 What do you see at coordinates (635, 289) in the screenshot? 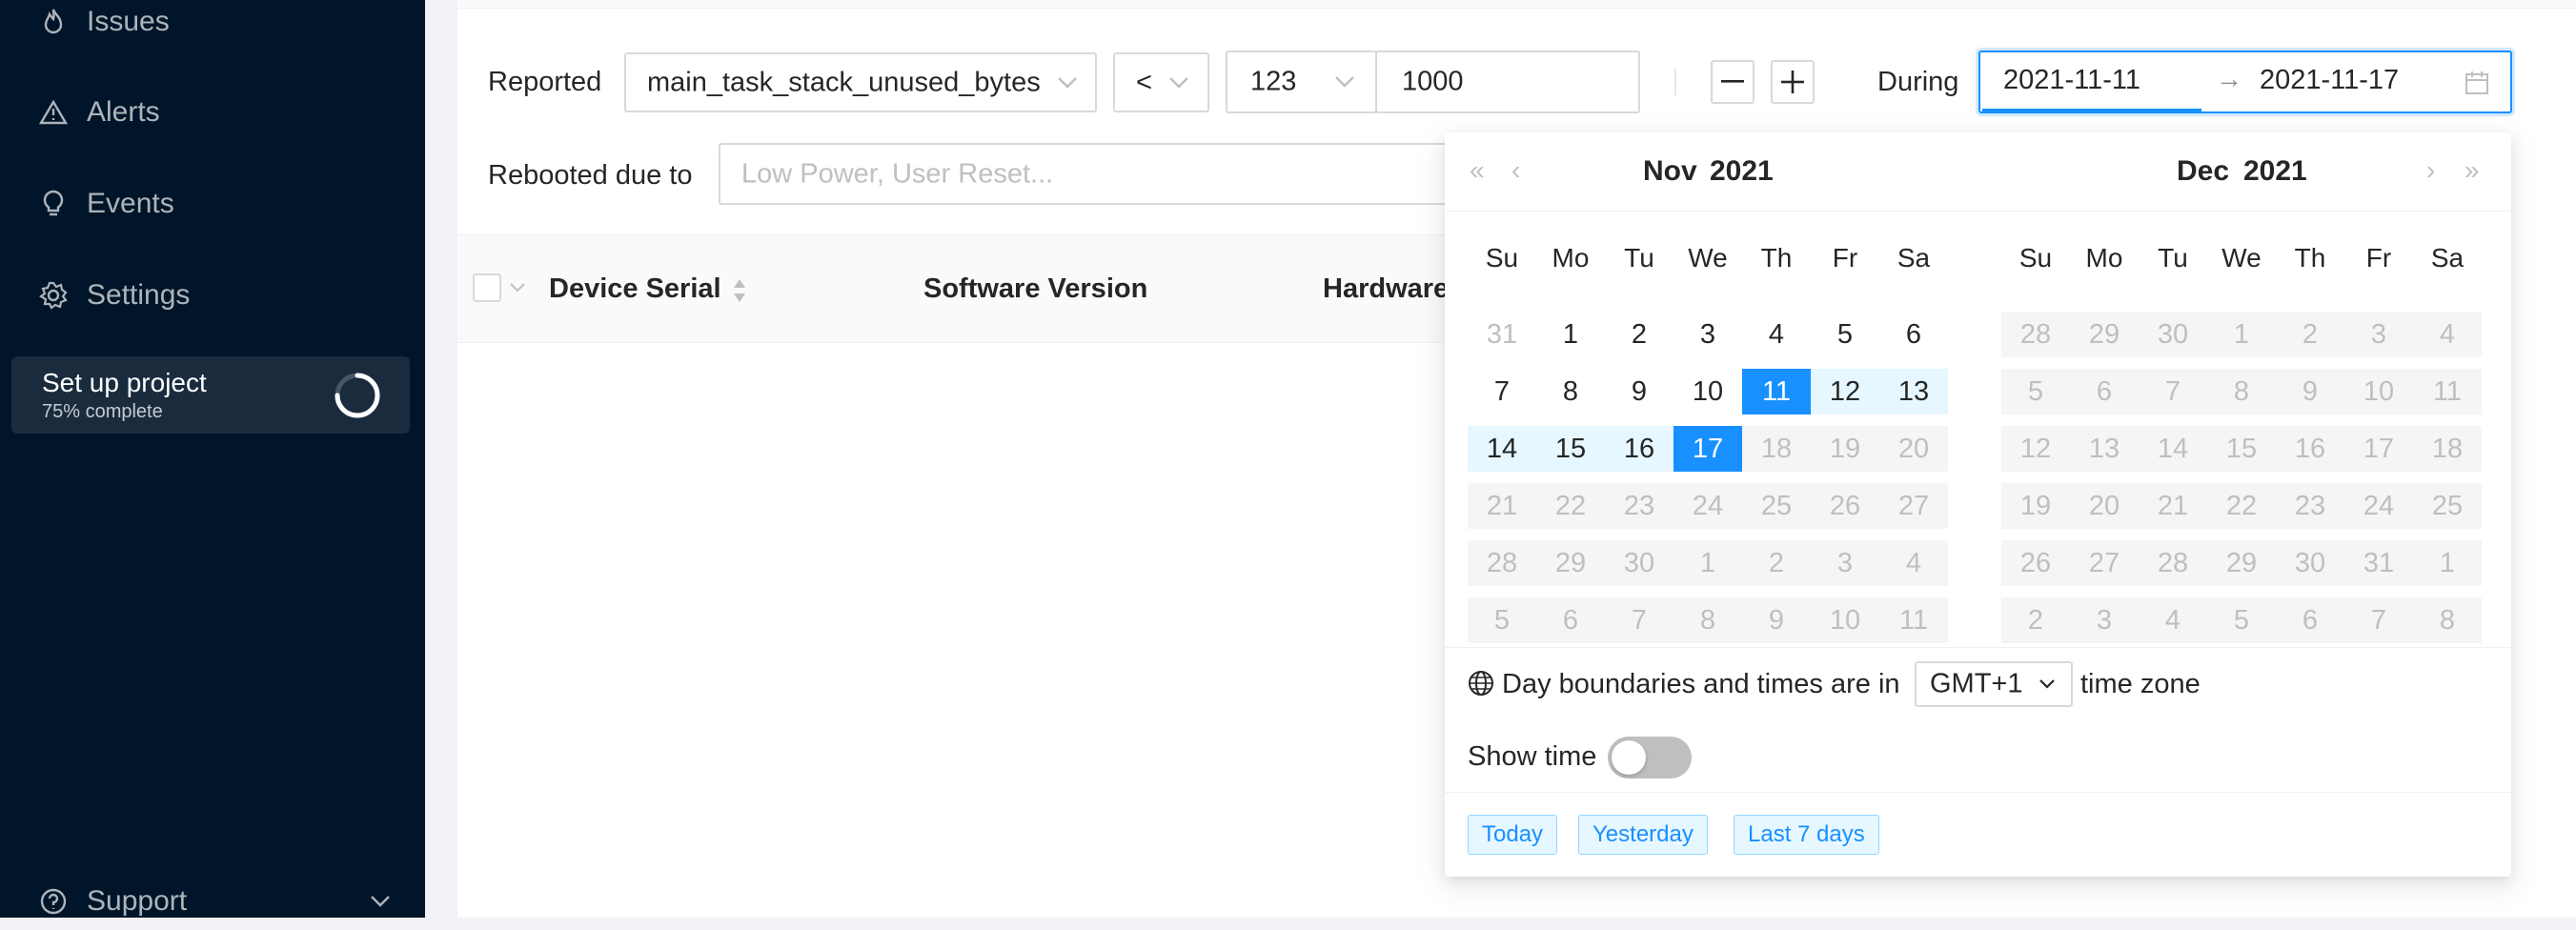
I see `column-device-serial: Device Serial` at bounding box center [635, 289].